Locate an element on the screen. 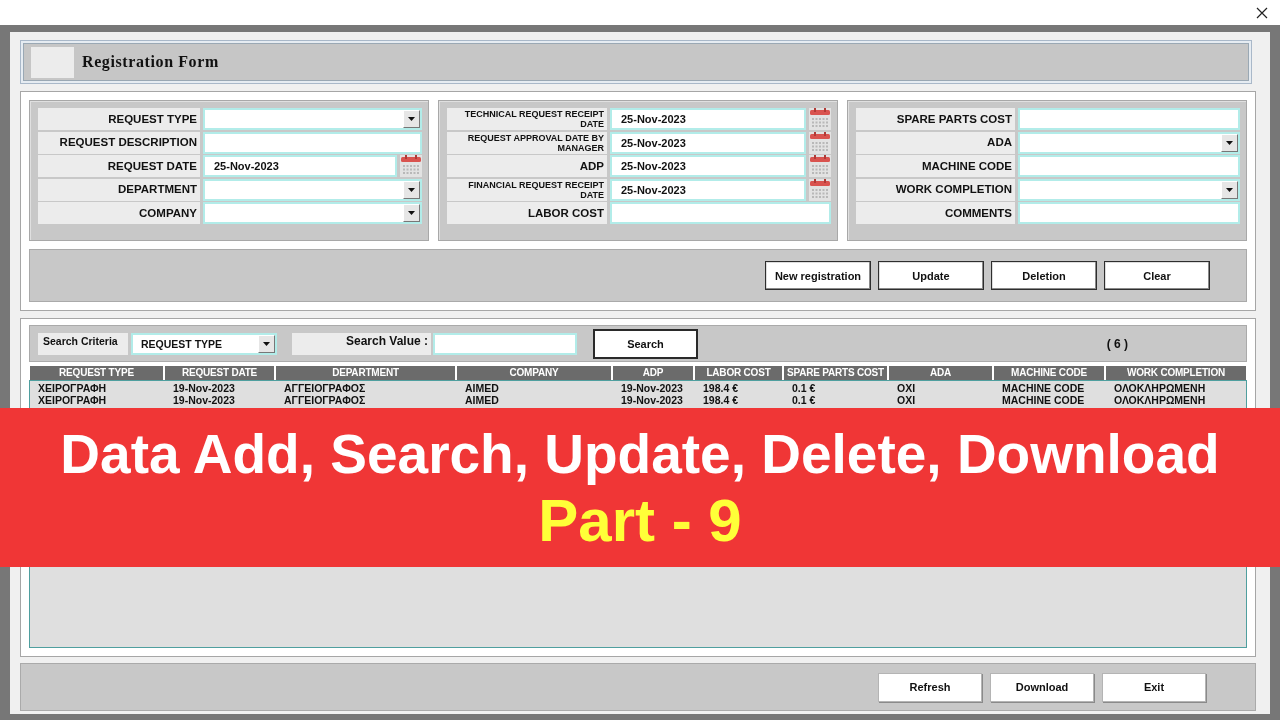  field-label: REQUEST TYPE is located at coordinates (119, 119).